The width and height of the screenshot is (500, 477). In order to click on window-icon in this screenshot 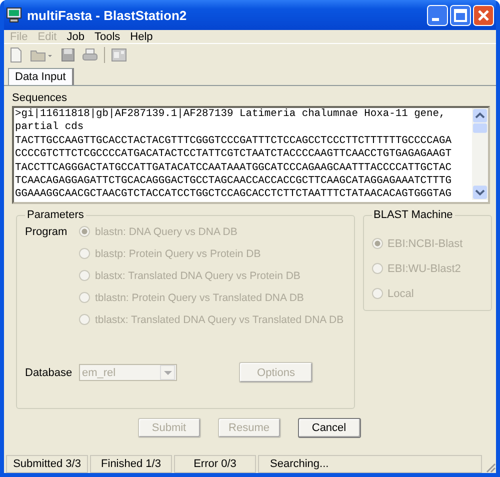, I will do `click(119, 55)`.